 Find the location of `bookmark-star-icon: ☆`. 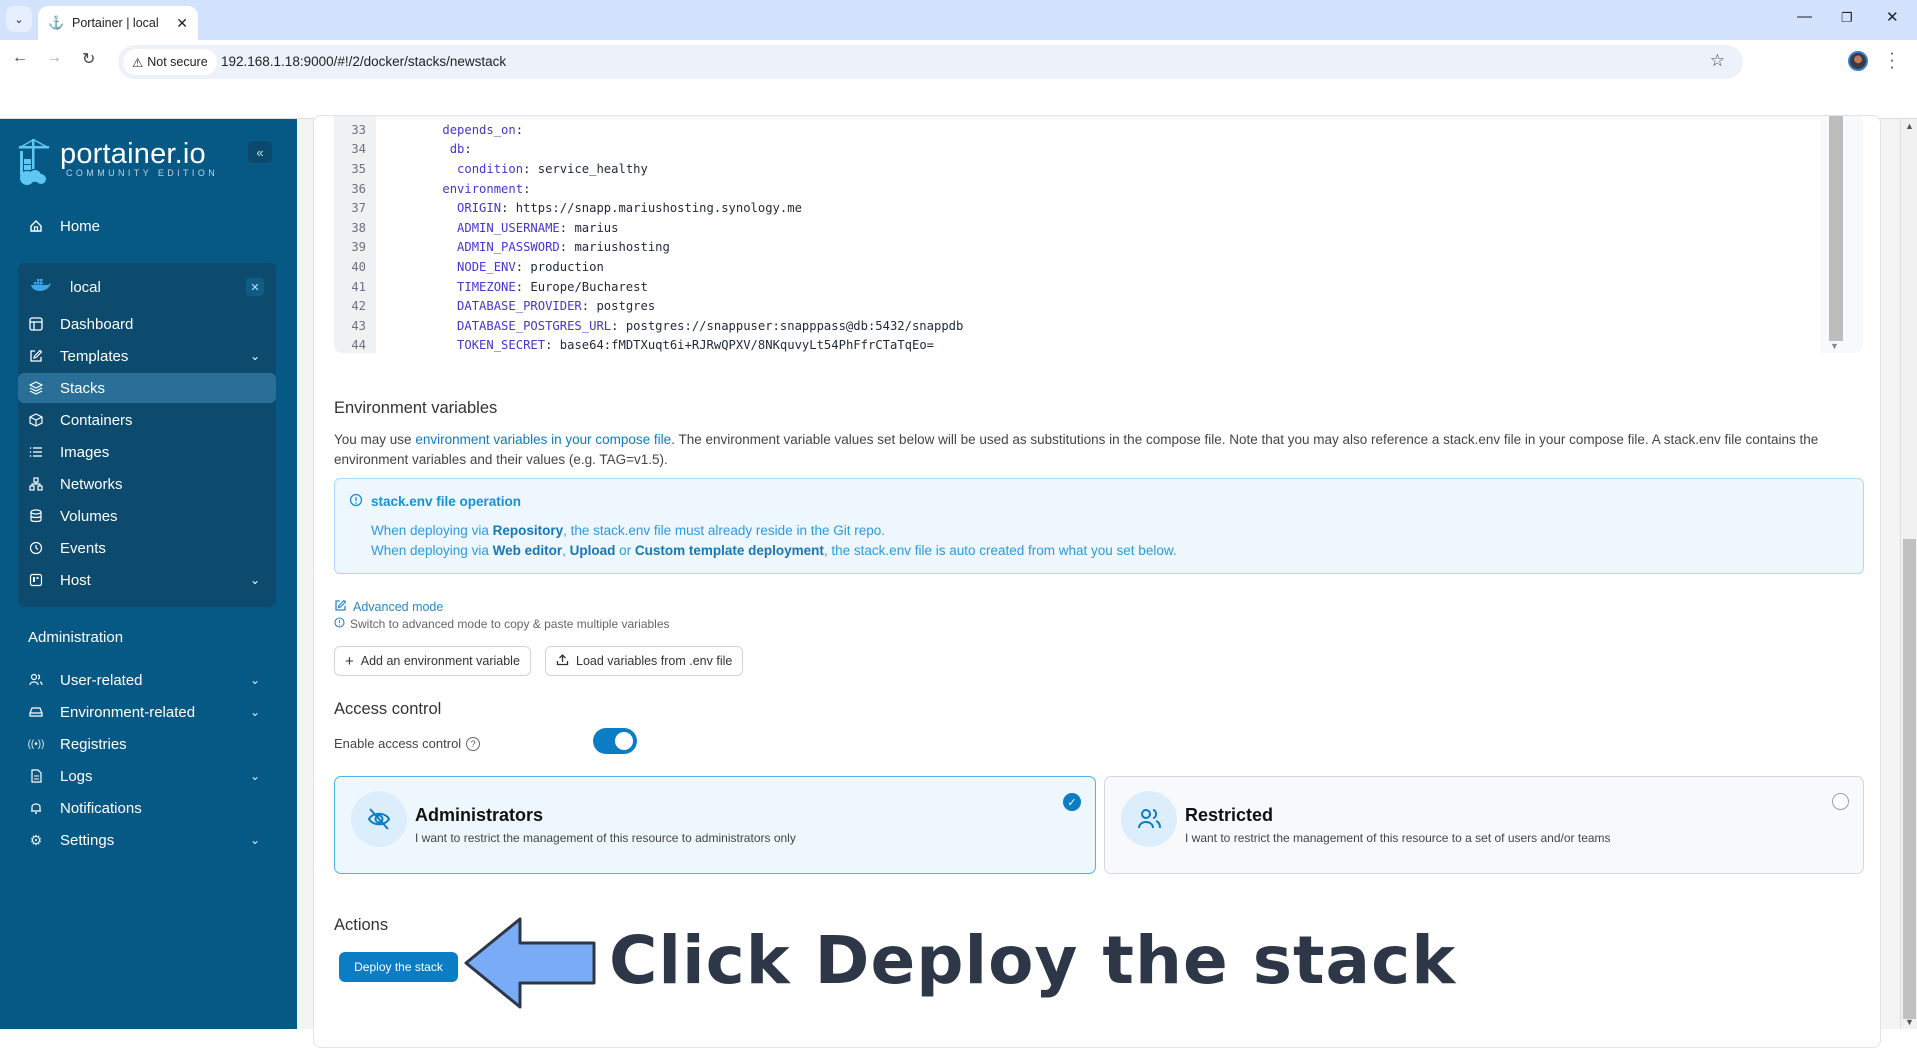

bookmark-star-icon: ☆ is located at coordinates (1717, 61).